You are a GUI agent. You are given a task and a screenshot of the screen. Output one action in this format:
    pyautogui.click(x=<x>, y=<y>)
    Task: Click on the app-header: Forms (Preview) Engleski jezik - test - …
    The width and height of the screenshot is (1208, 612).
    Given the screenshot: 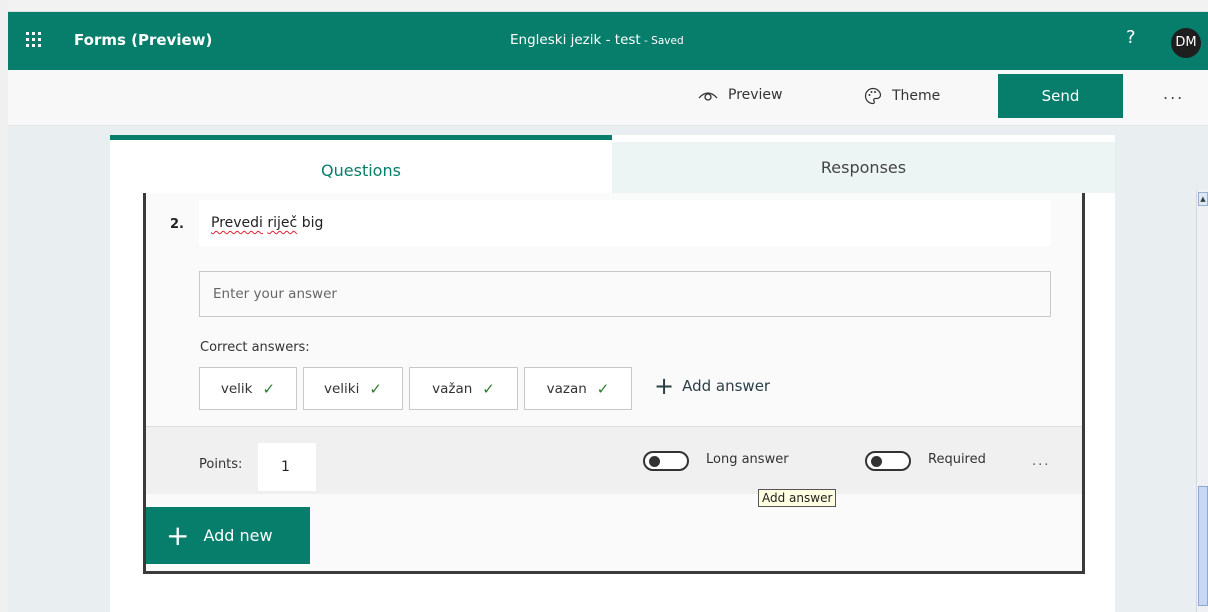 What is the action you would take?
    pyautogui.click(x=608, y=41)
    